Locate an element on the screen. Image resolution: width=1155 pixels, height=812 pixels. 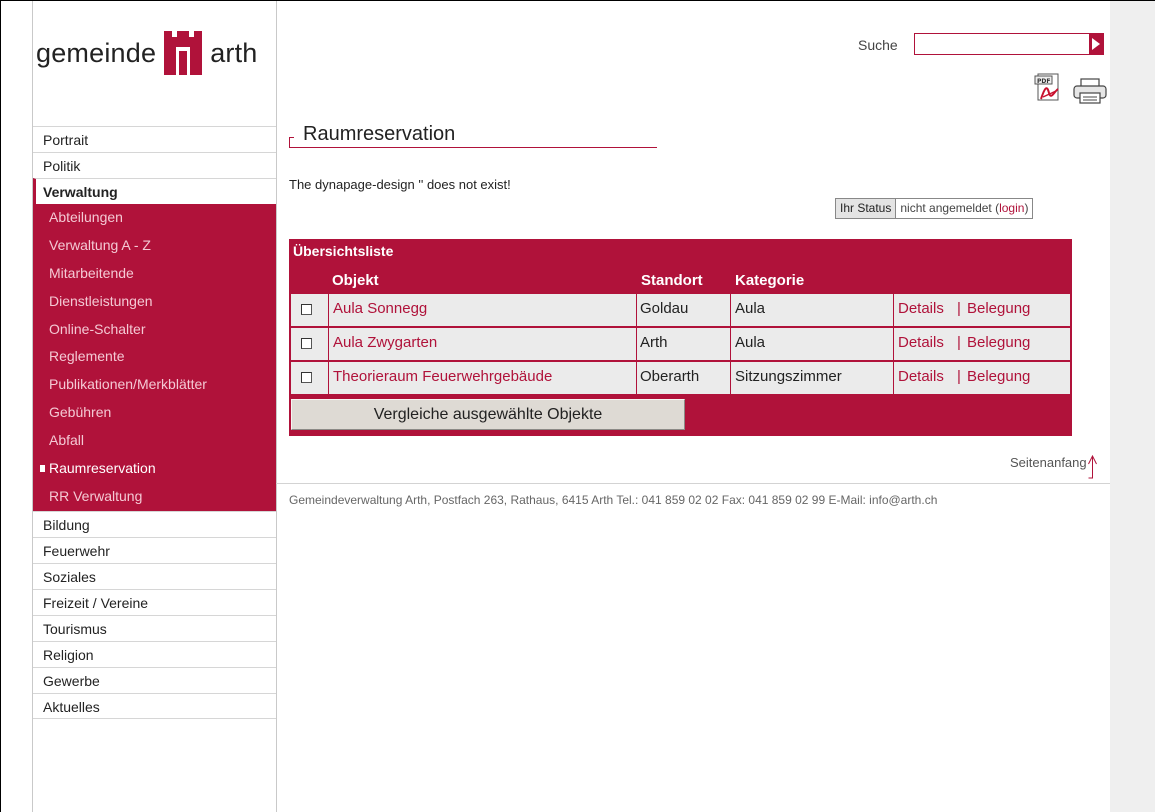
nav-item-gewerbe: Gewerbe is located at coordinates (154, 679).